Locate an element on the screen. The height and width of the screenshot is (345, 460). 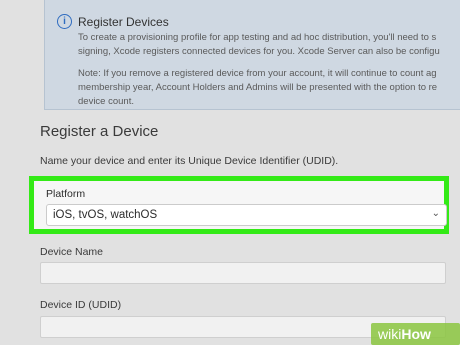
chevron-down-icon: ⌄ is located at coordinates (436, 213).